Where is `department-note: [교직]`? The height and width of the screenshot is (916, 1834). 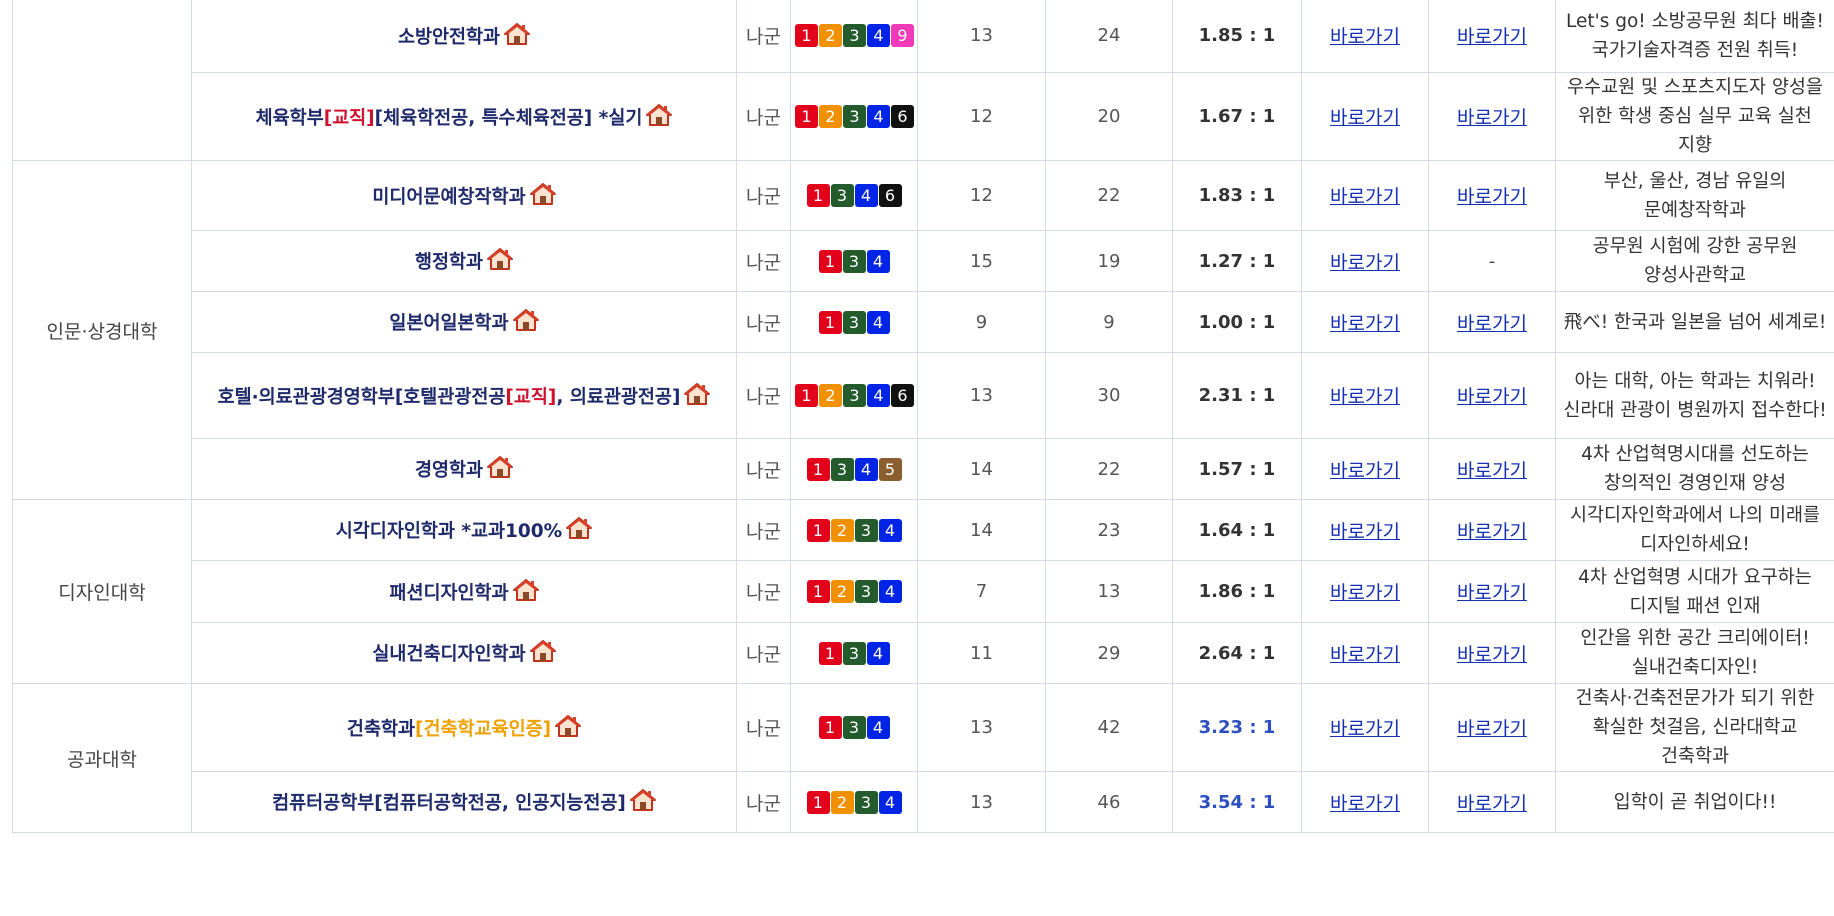
department-note: [교직] is located at coordinates (531, 397).